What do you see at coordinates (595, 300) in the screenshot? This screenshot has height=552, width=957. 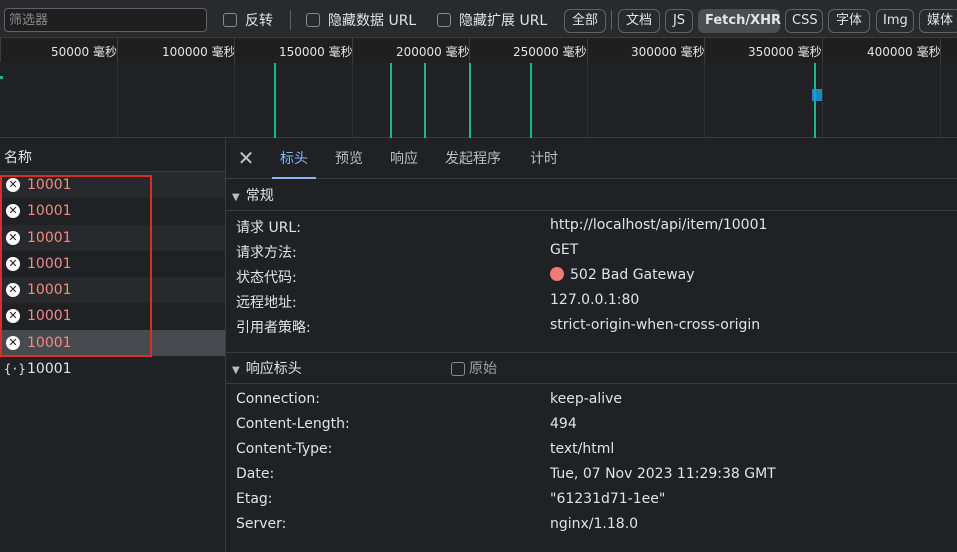 I see `header-value: 127.0.0.1:80` at bounding box center [595, 300].